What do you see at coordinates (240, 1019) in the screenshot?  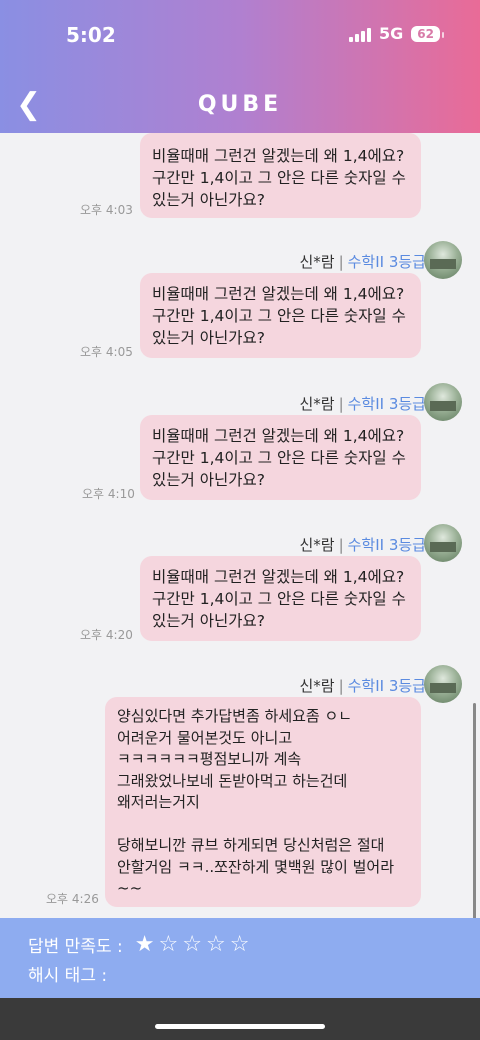 I see `home-indicator-bar` at bounding box center [240, 1019].